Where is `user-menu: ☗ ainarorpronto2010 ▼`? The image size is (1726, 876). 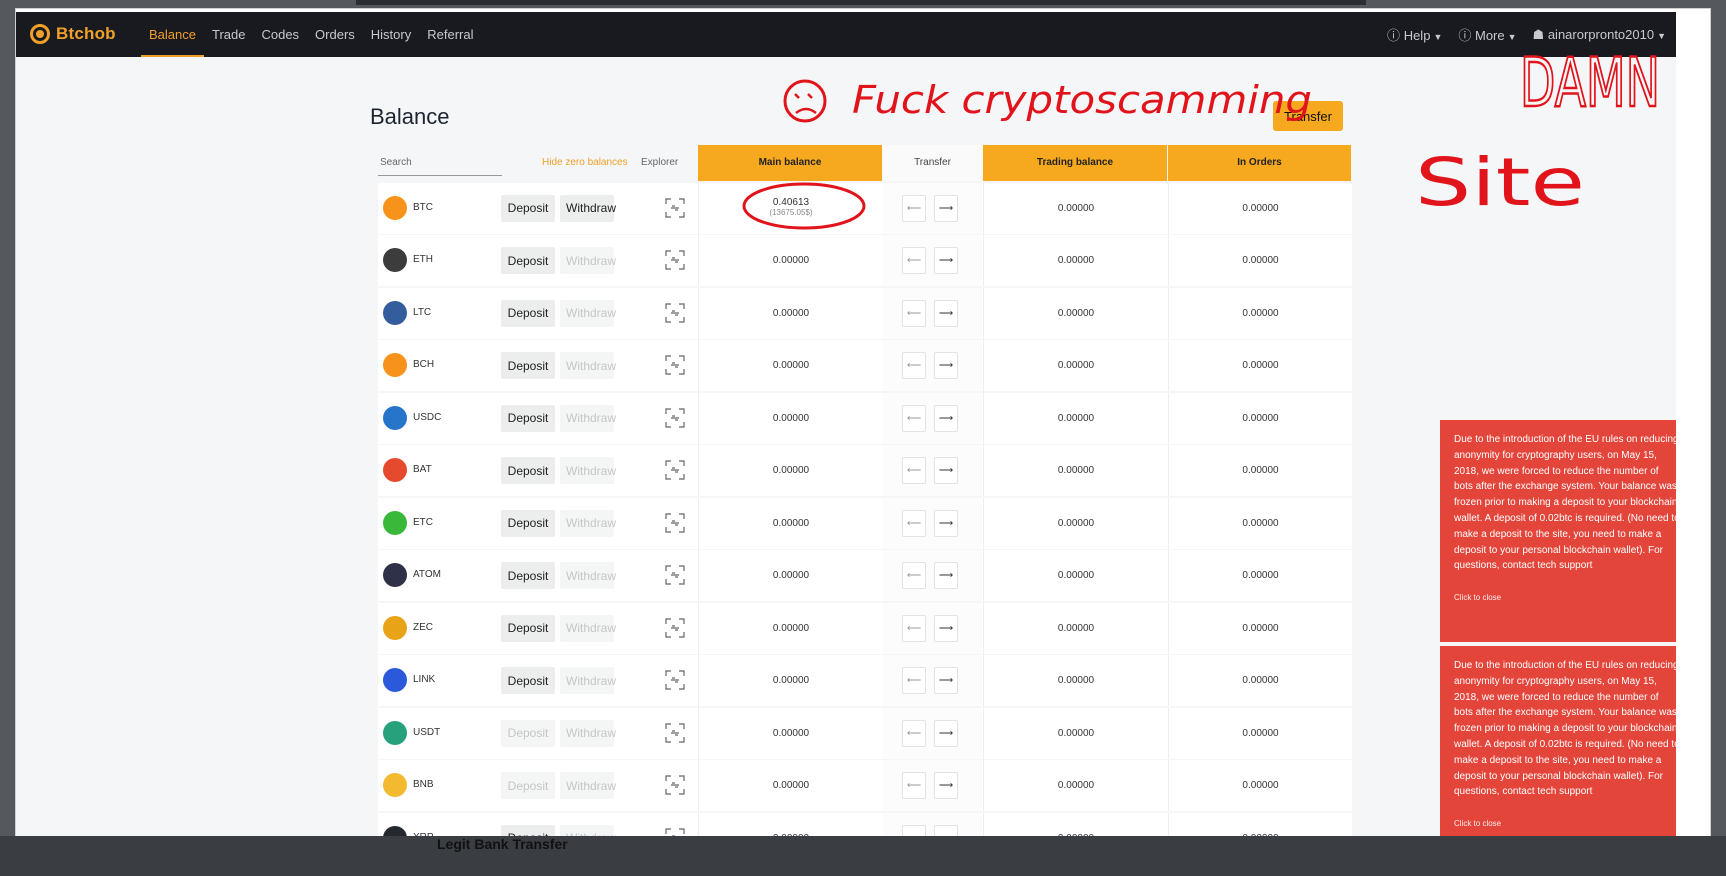 user-menu: ☗ ainarorpronto2010 ▼ is located at coordinates (1599, 35).